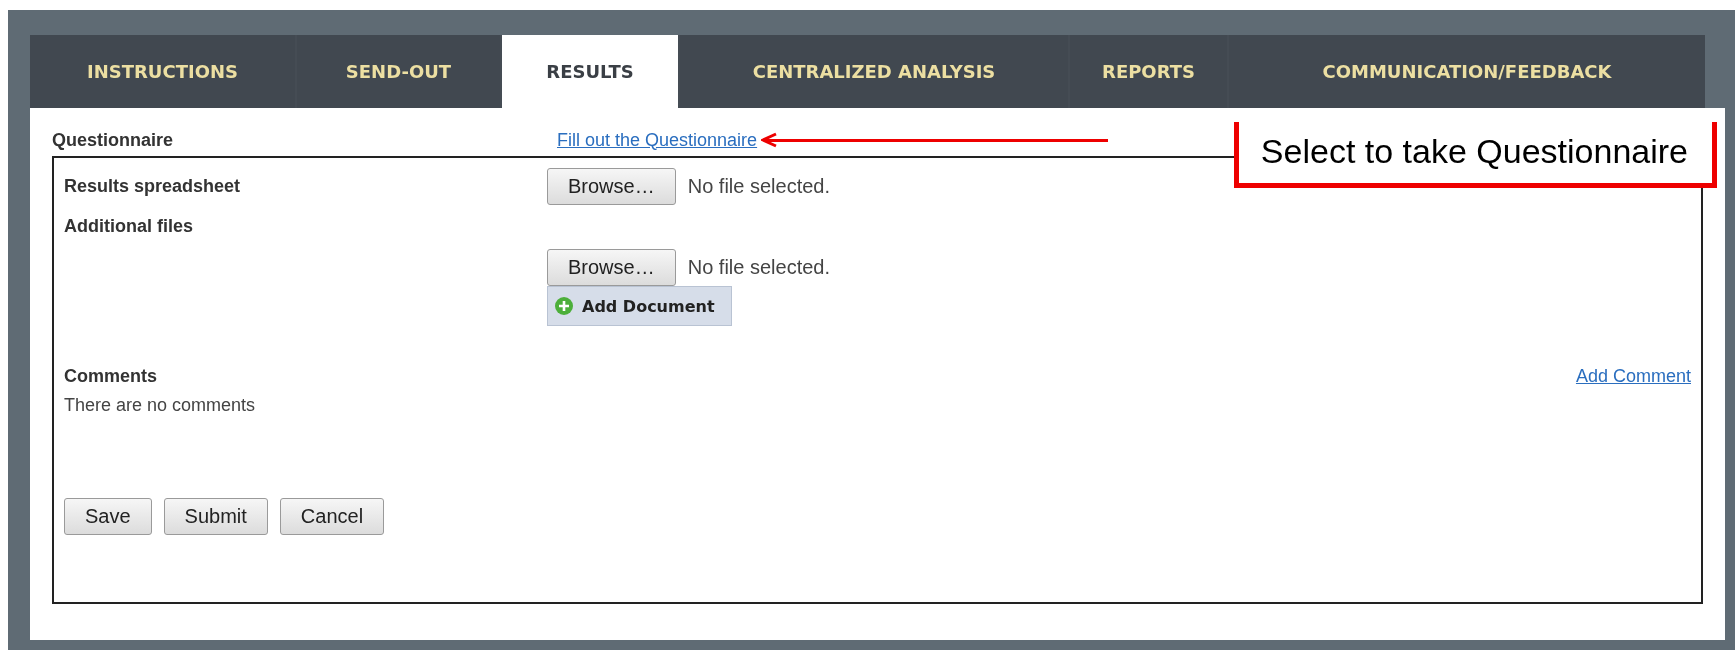 The width and height of the screenshot is (1735, 662). Describe the element at coordinates (564, 306) in the screenshot. I see `plus-icon` at that location.